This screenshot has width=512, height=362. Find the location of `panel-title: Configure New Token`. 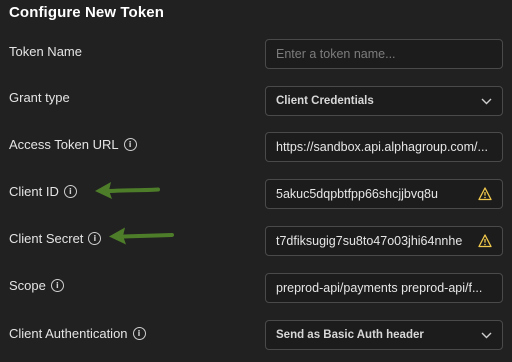

panel-title: Configure New Token is located at coordinates (86, 12).